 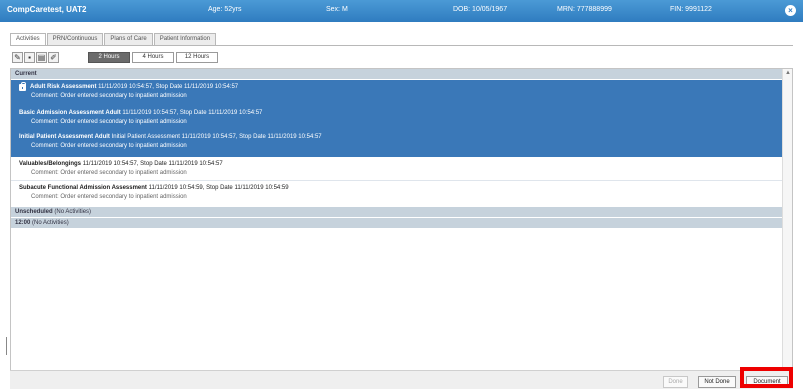 I want to click on tab-patient-information: Patient Information, so click(x=185, y=39).